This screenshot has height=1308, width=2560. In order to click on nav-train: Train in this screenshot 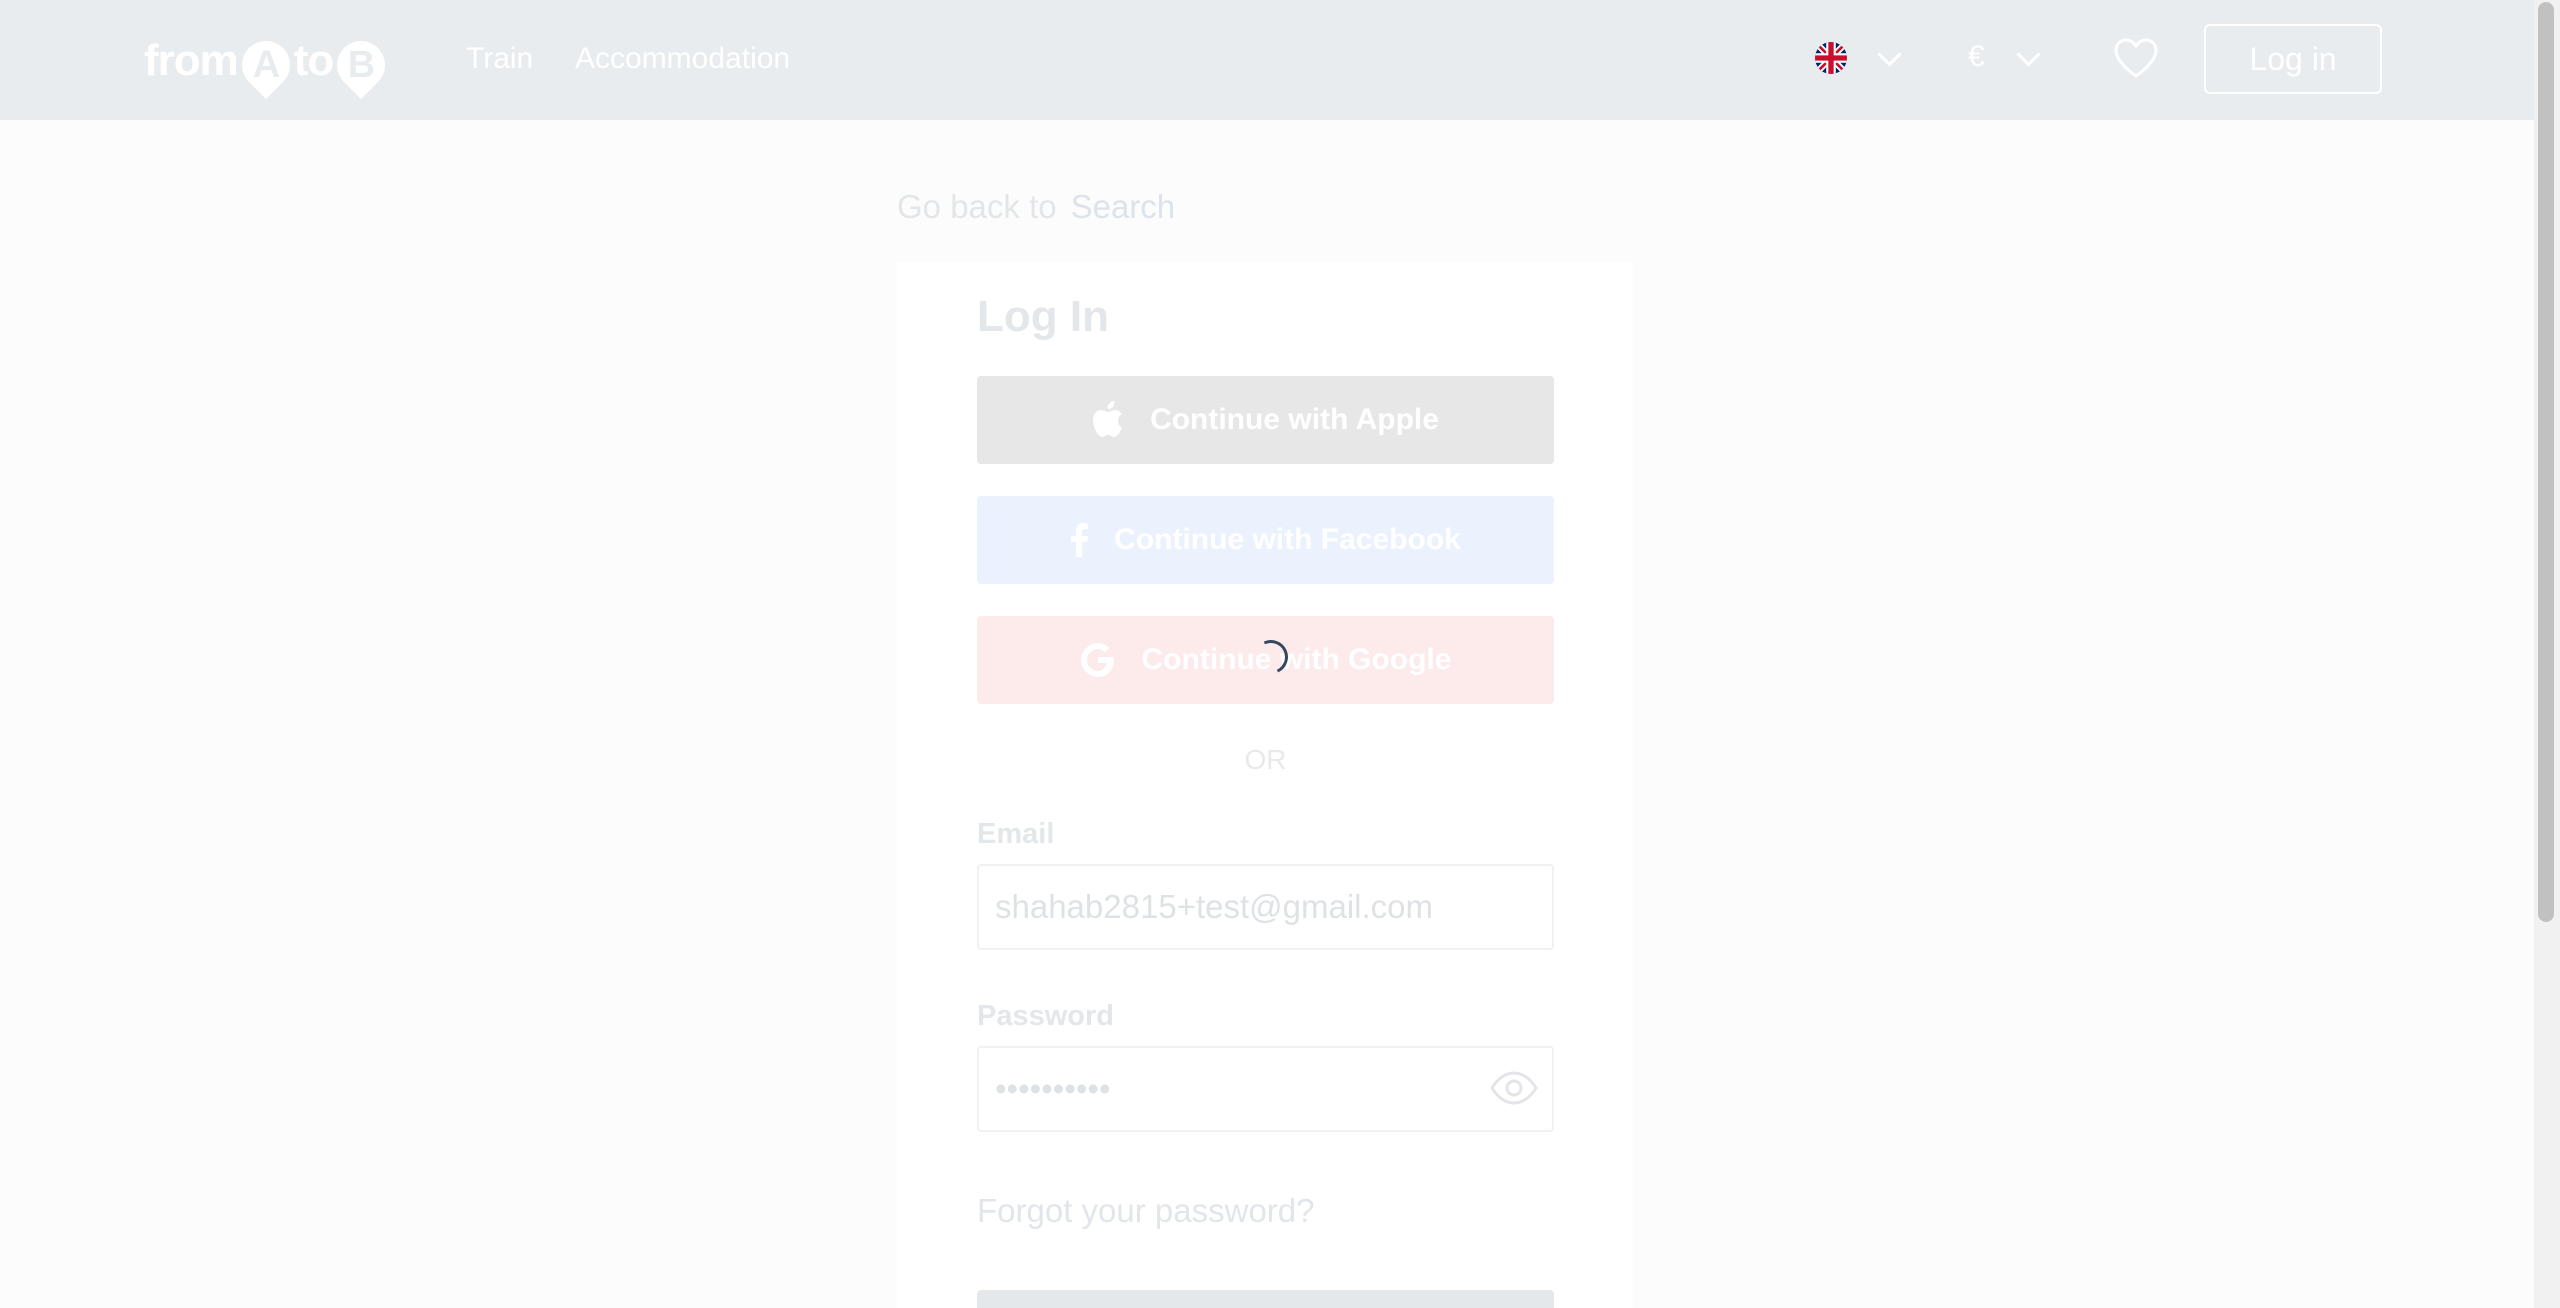, I will do `click(499, 59)`.